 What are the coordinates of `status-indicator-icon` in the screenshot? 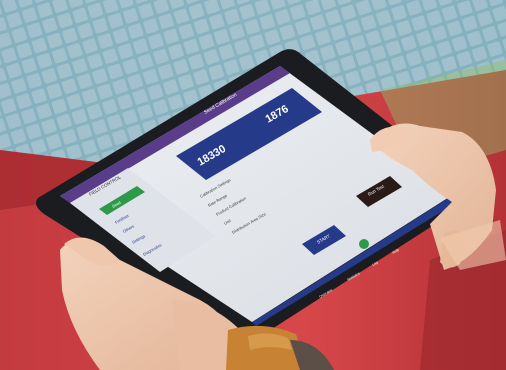 It's located at (364, 244).